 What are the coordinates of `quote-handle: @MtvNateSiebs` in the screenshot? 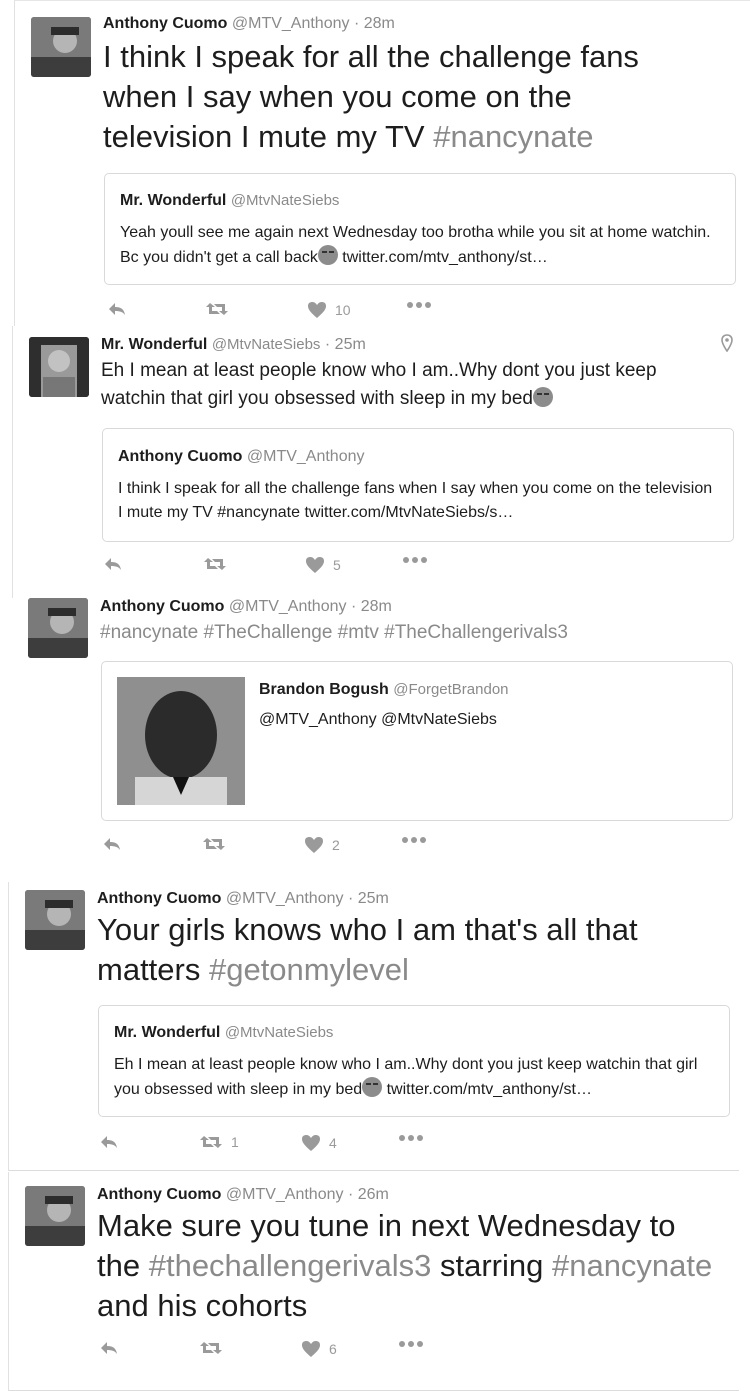 It's located at (285, 200).